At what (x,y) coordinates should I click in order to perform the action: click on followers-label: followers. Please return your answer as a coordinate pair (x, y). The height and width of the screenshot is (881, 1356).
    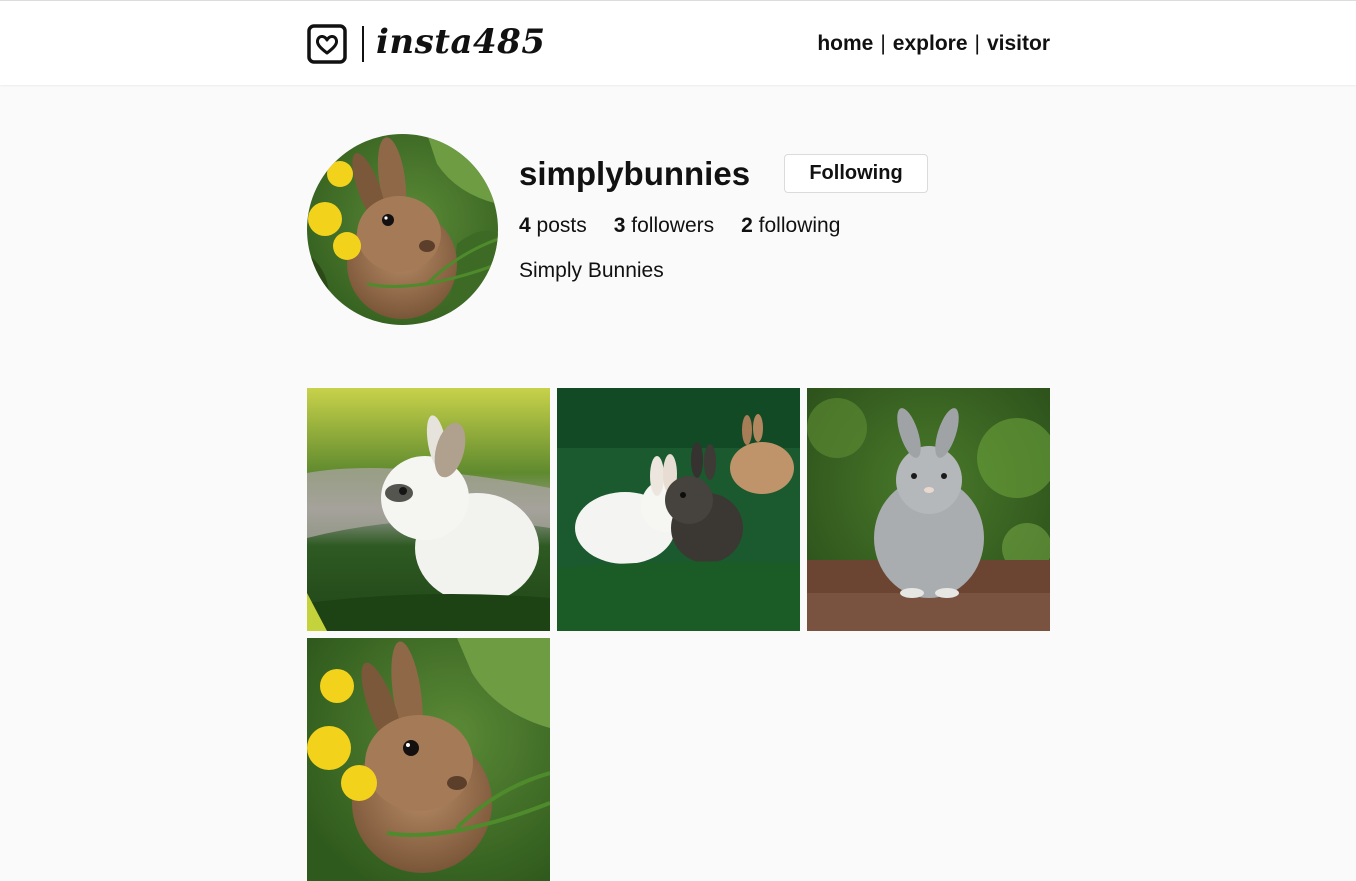
    Looking at the image, I should click on (673, 225).